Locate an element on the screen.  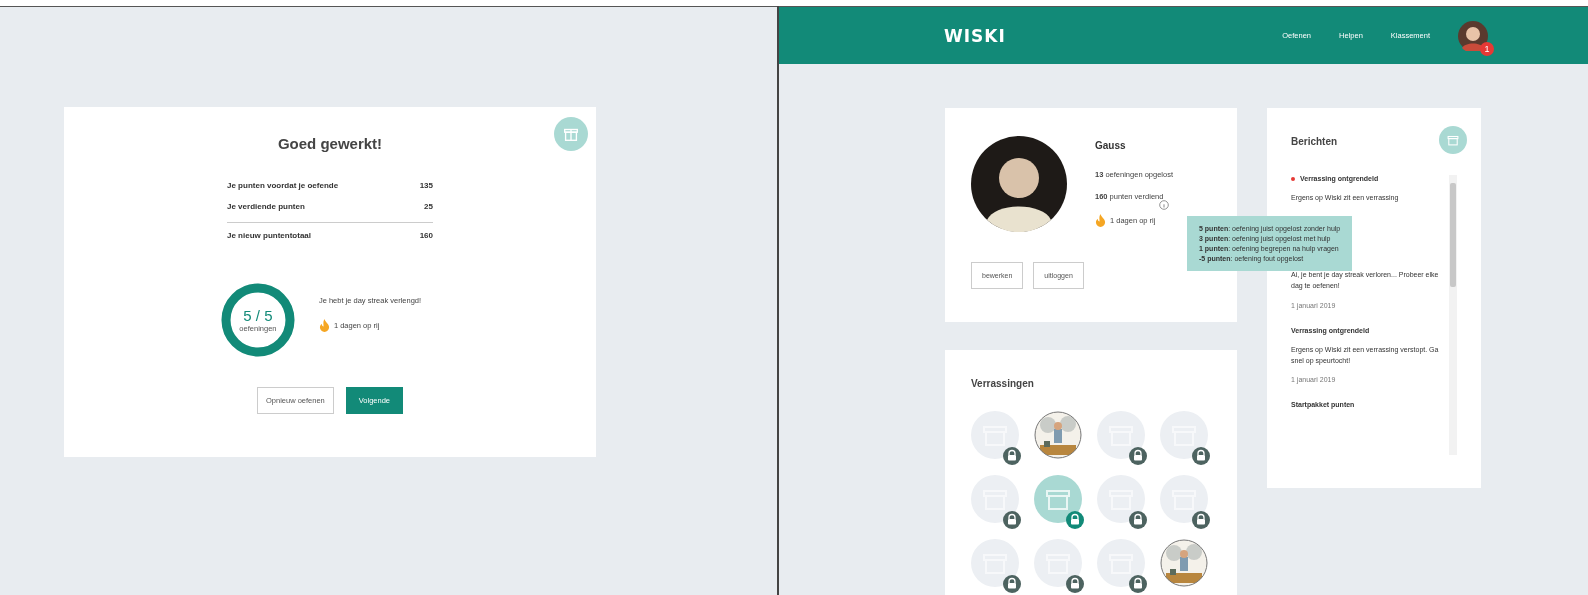
notification-badge: 1 is located at coordinates (1487, 48).